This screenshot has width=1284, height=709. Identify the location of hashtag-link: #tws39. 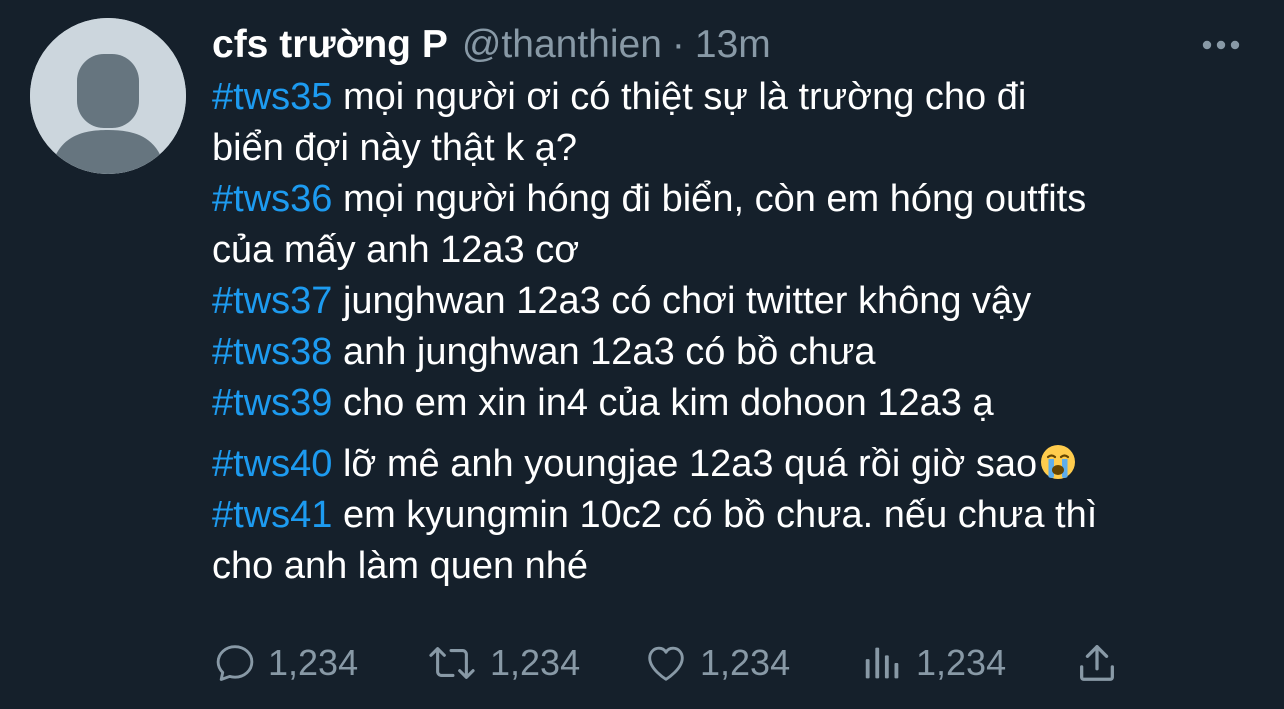
(272, 403).